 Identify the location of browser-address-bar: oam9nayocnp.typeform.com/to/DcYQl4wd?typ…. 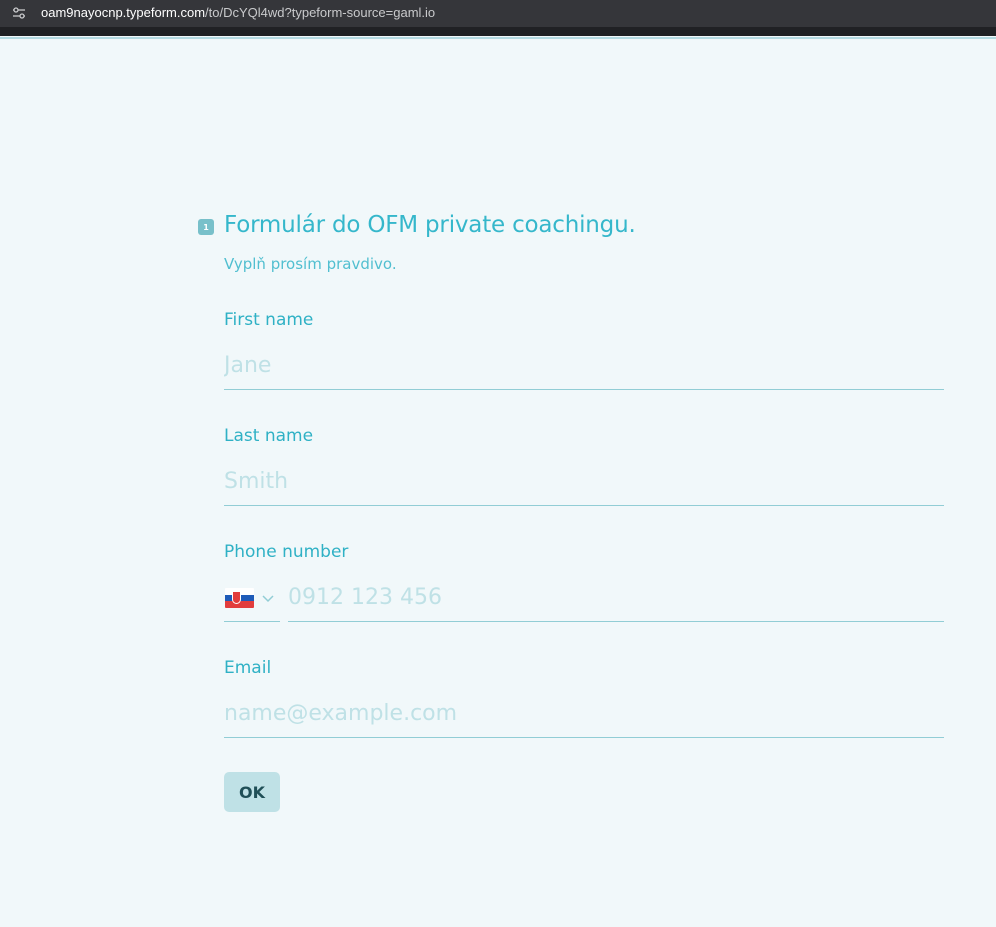
(498, 13).